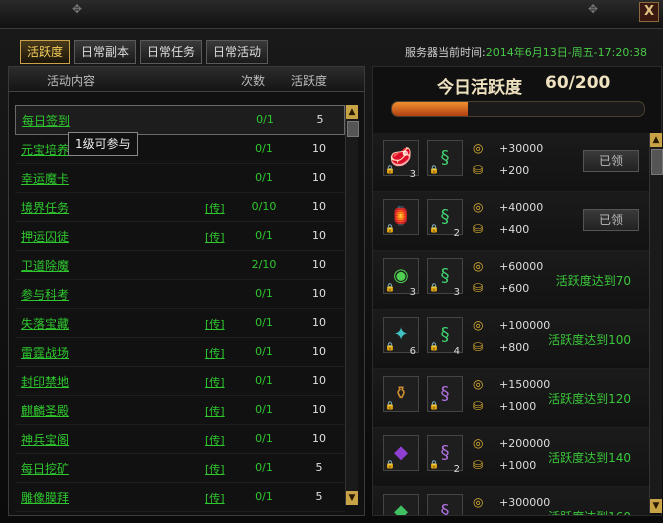 The height and width of the screenshot is (523, 663). What do you see at coordinates (253, 81) in the screenshot?
I see `header-count: 次数` at bounding box center [253, 81].